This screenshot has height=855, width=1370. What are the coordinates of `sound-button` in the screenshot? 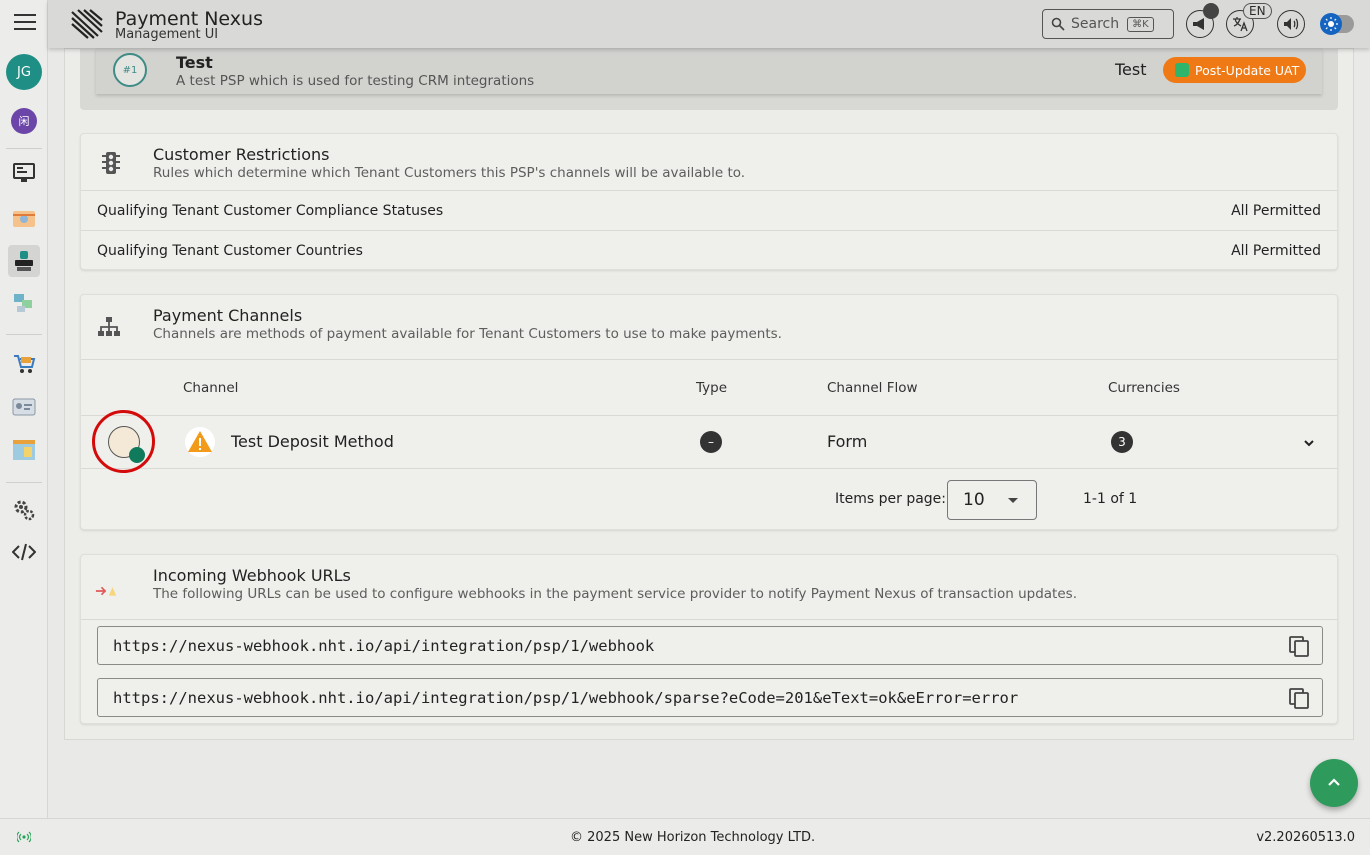 It's located at (1291, 24).